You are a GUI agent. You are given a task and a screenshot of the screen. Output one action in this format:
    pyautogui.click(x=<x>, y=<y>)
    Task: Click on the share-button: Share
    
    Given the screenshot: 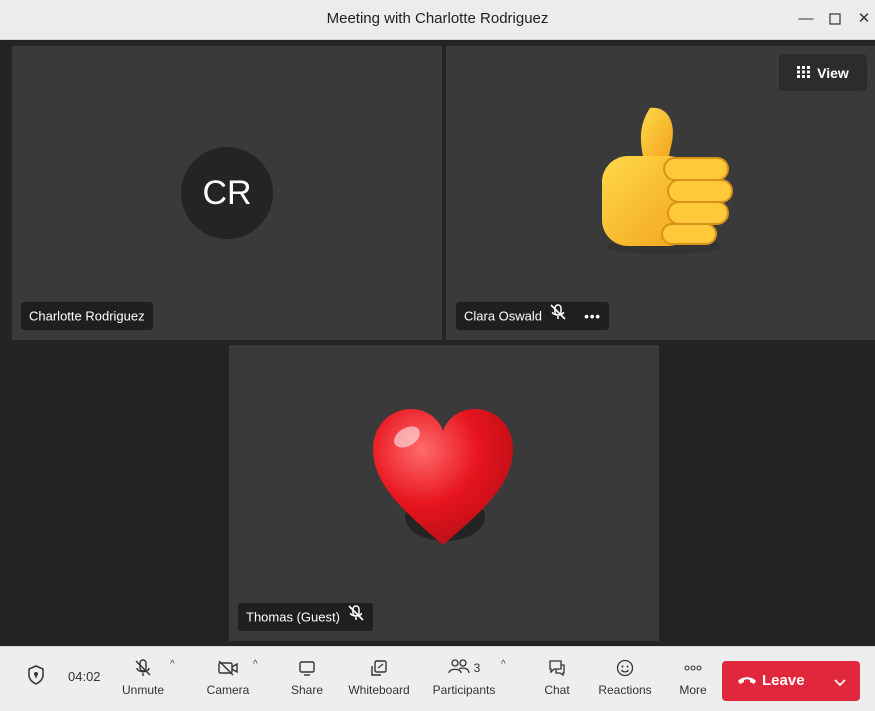 What is the action you would take?
    pyautogui.click(x=307, y=676)
    